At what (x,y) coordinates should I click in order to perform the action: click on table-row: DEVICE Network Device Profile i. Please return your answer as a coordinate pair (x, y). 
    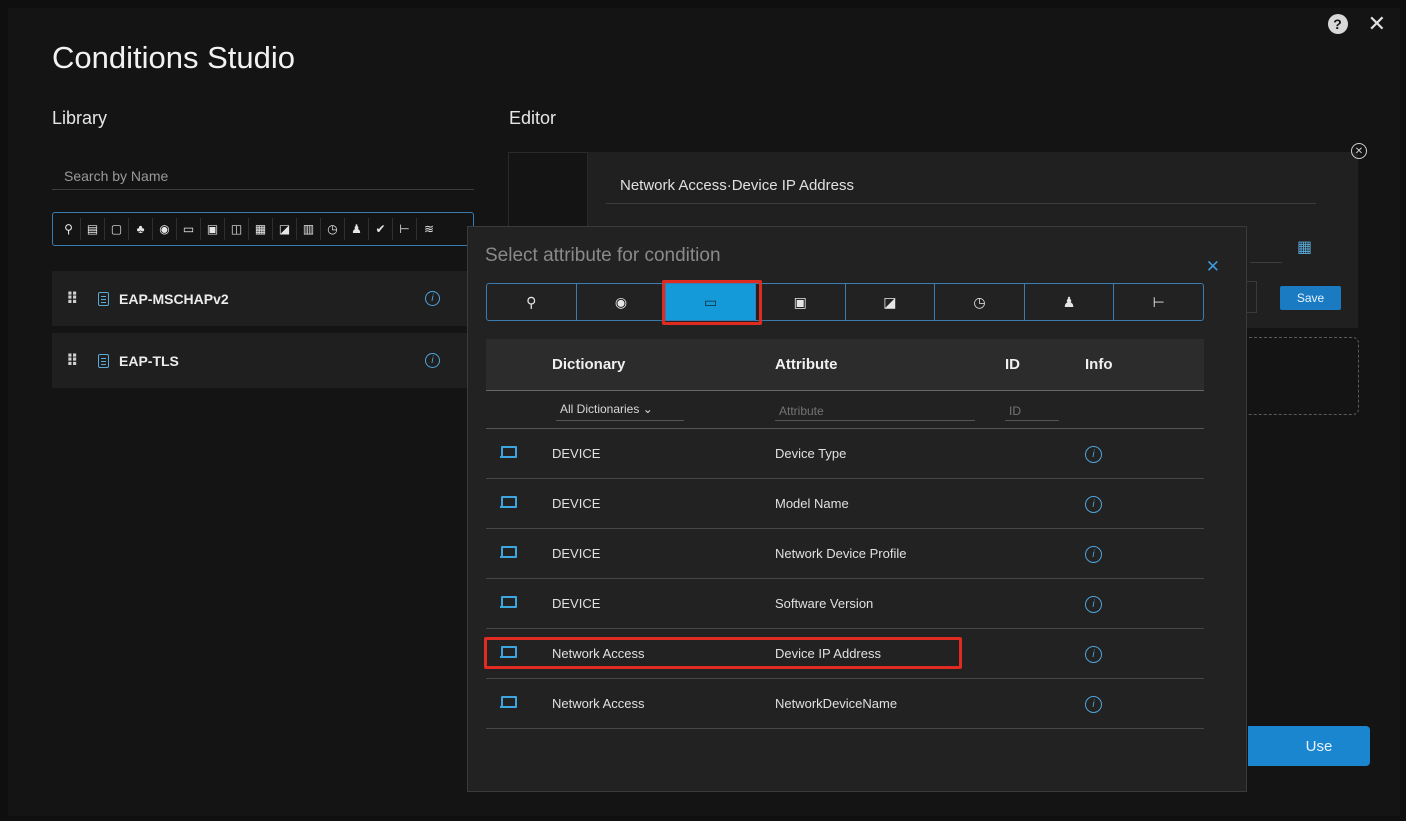
    Looking at the image, I should click on (845, 554).